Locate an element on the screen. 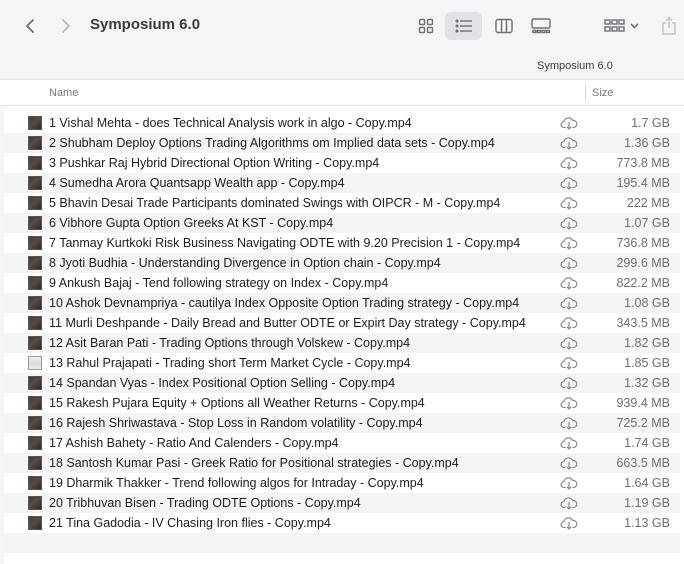  chevron-left-icon is located at coordinates (30, 26).